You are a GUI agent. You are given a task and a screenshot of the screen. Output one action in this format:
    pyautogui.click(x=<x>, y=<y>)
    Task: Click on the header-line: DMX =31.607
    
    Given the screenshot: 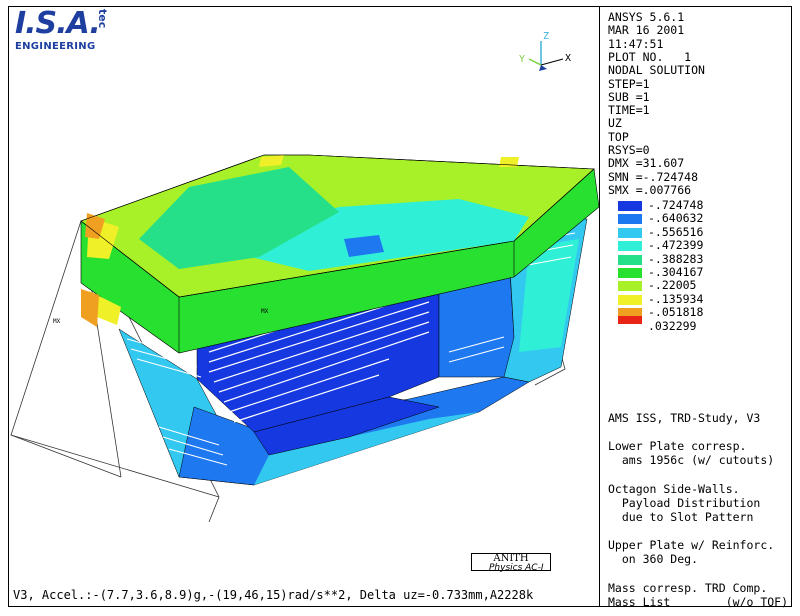 What is the action you would take?
    pyautogui.click(x=646, y=163)
    